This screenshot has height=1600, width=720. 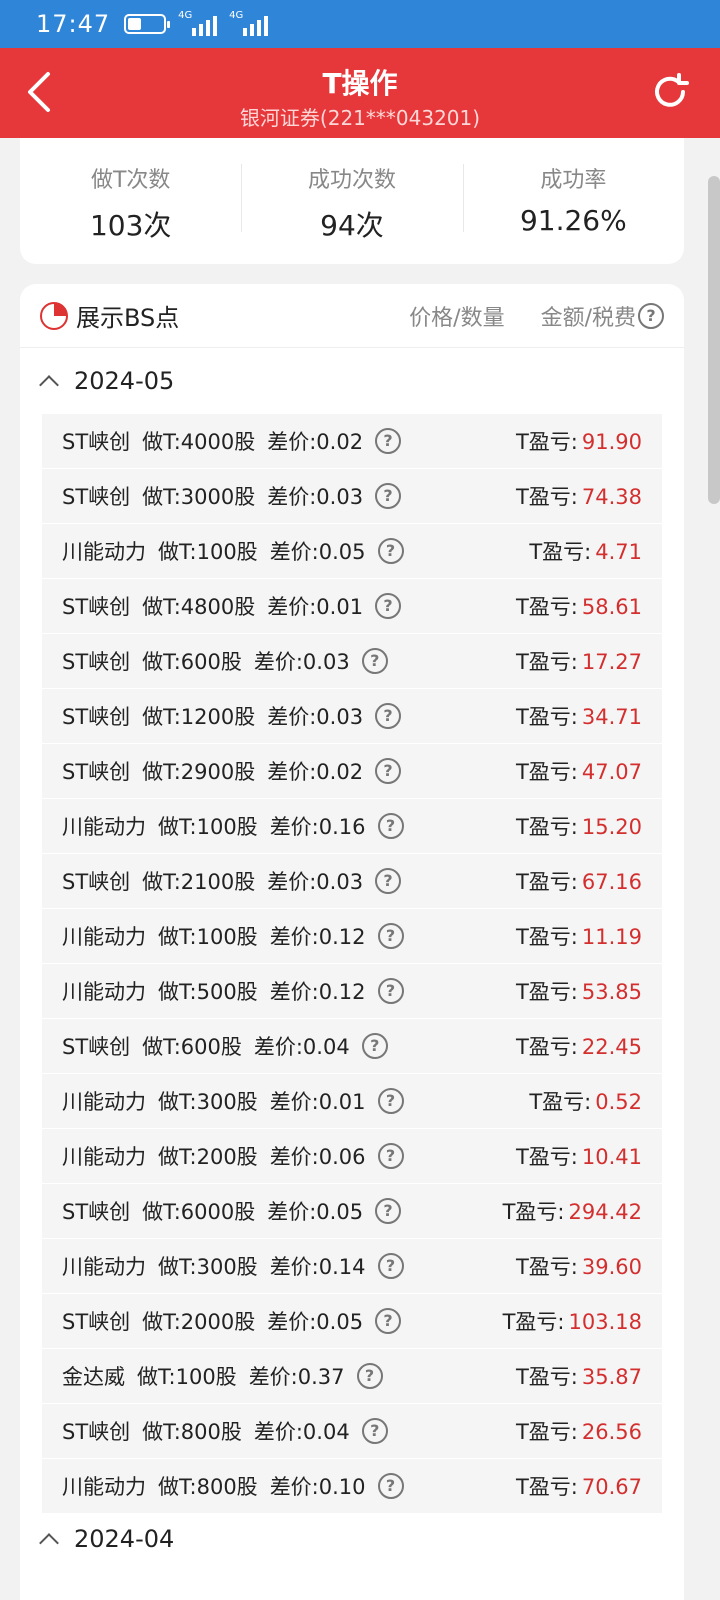 I want to click on price-diff: 差价:0.14, so click(x=317, y=1267).